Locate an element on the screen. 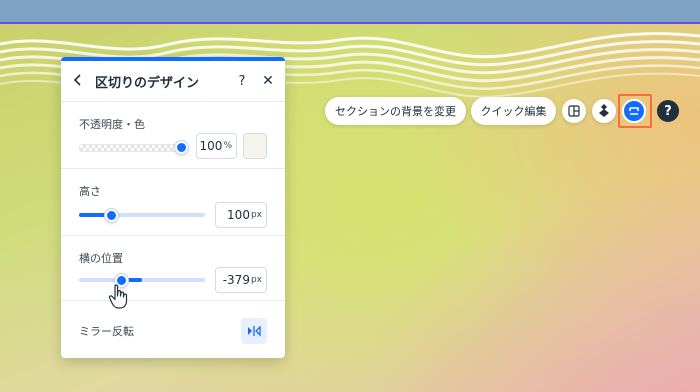 The width and height of the screenshot is (700, 392). opacity-color-section: 不透明度・色 100% is located at coordinates (173, 135).